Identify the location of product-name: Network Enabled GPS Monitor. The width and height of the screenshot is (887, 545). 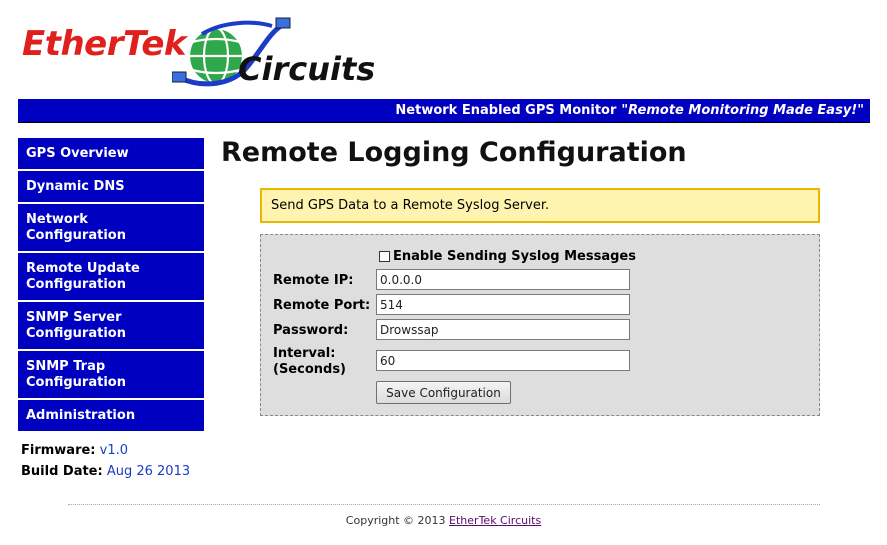
(506, 110).